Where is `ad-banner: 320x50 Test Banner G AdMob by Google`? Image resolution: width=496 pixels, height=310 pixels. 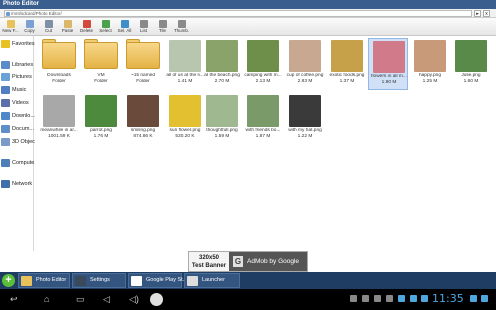
ad-banner: 320x50 Test Banner G AdMob by Google is located at coordinates (248, 261).